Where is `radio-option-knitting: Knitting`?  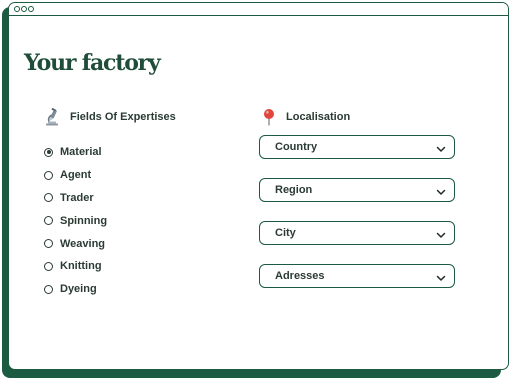 radio-option-knitting: Knitting is located at coordinates (75, 266).